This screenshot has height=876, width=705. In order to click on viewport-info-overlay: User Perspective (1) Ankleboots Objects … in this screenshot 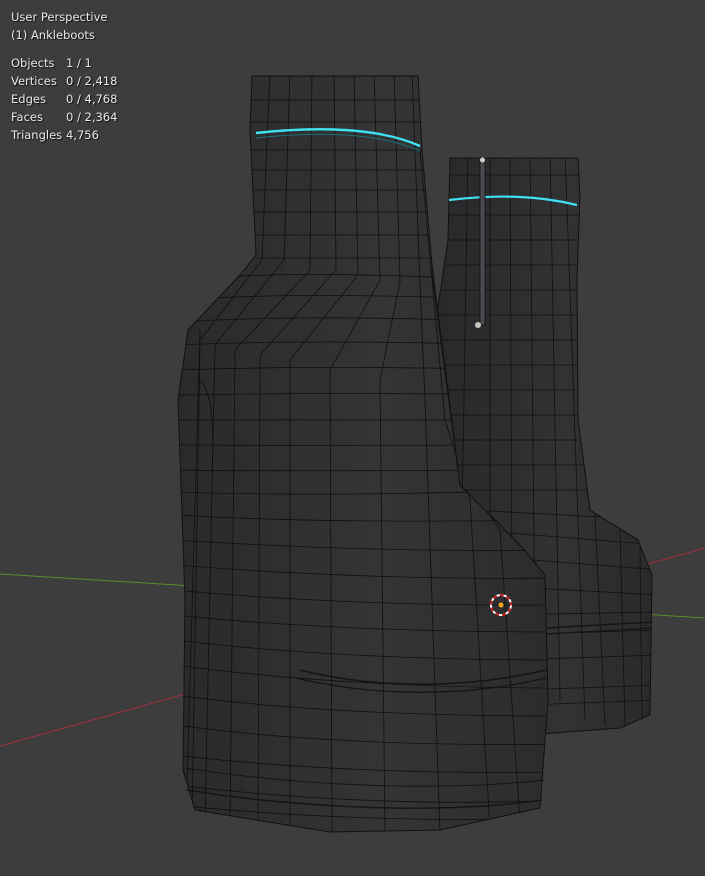, I will do `click(64, 76)`.